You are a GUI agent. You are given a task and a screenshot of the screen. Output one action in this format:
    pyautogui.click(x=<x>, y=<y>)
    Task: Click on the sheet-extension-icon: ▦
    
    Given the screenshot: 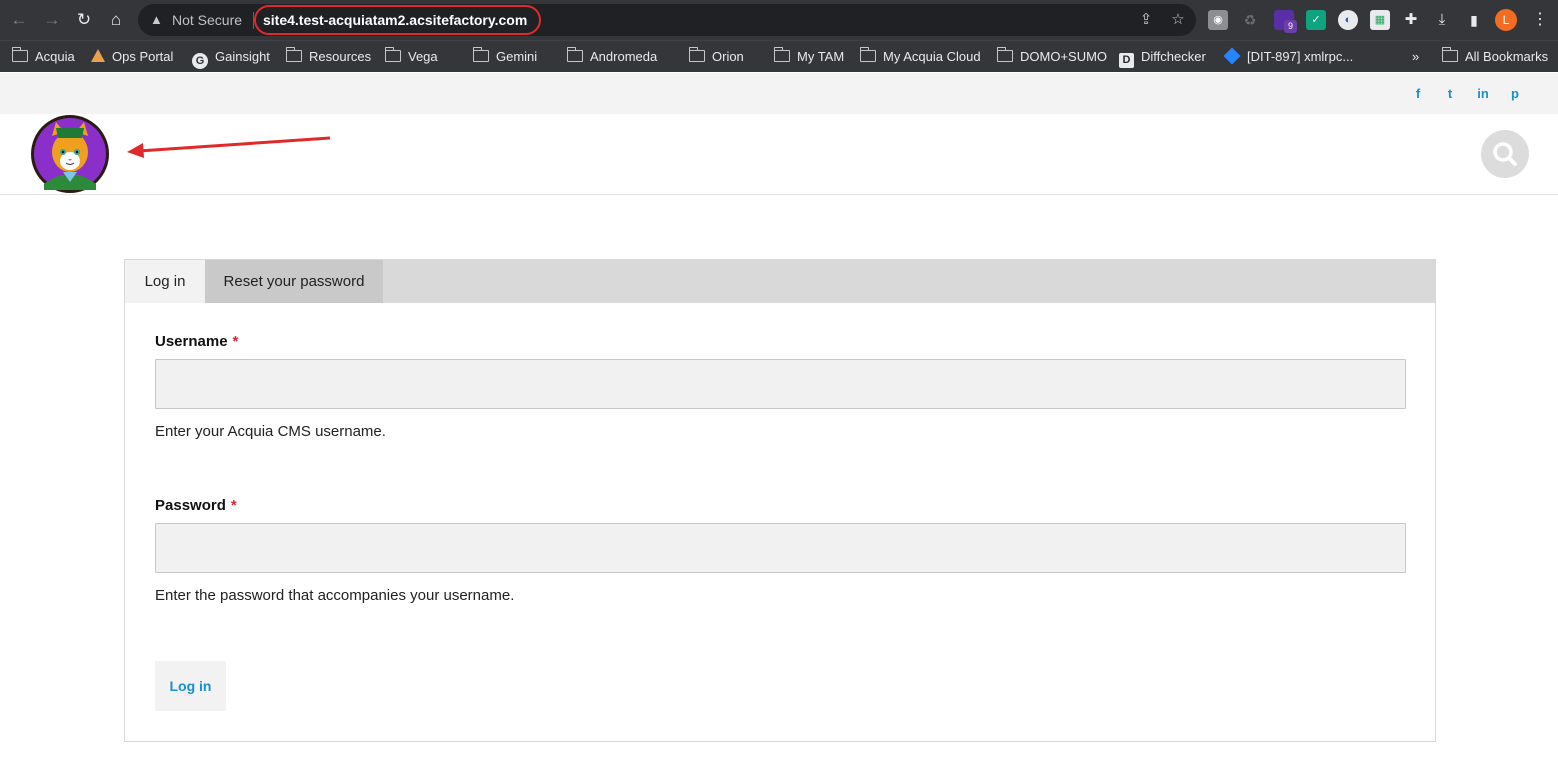 What is the action you would take?
    pyautogui.click(x=1380, y=20)
    